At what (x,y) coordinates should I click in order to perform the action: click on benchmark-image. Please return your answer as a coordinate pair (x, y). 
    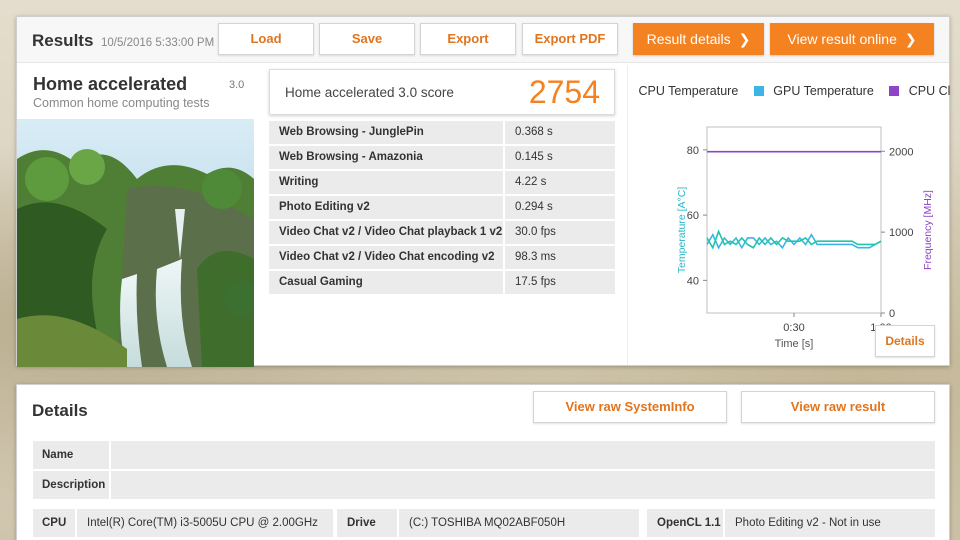
    Looking at the image, I should click on (135, 243).